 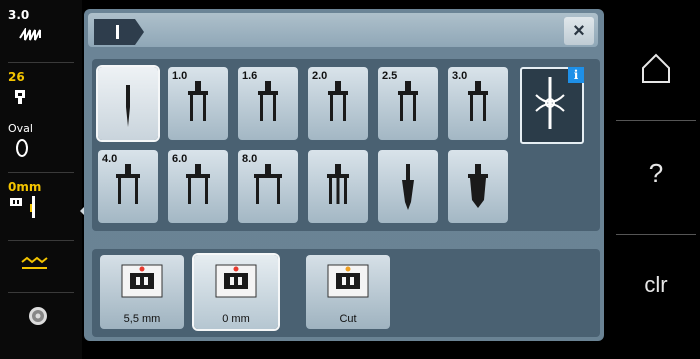 What do you see at coordinates (30, 34) in the screenshot?
I see `zigzag-width-icon` at bounding box center [30, 34].